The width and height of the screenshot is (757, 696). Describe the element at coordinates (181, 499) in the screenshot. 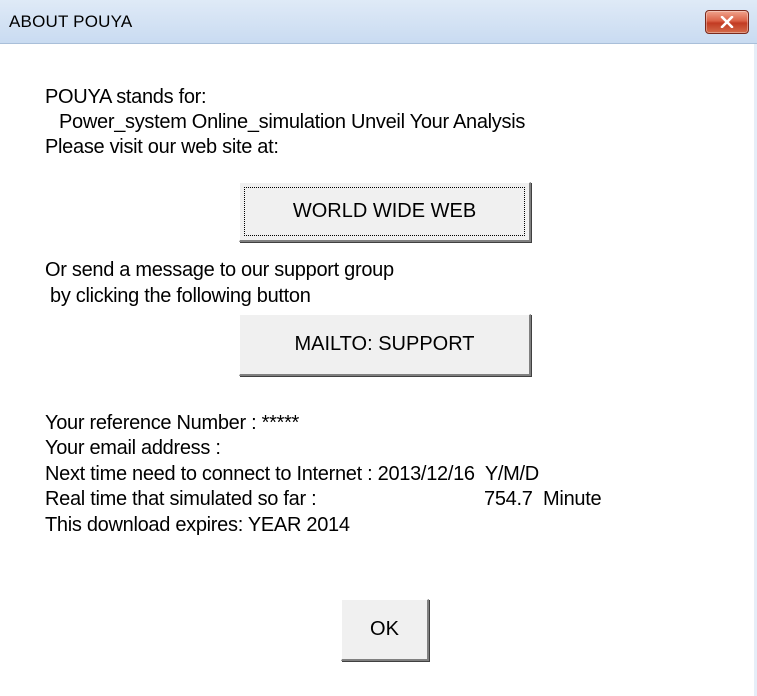

I see `simulated-time-label: Real time that simulated so far :` at that location.